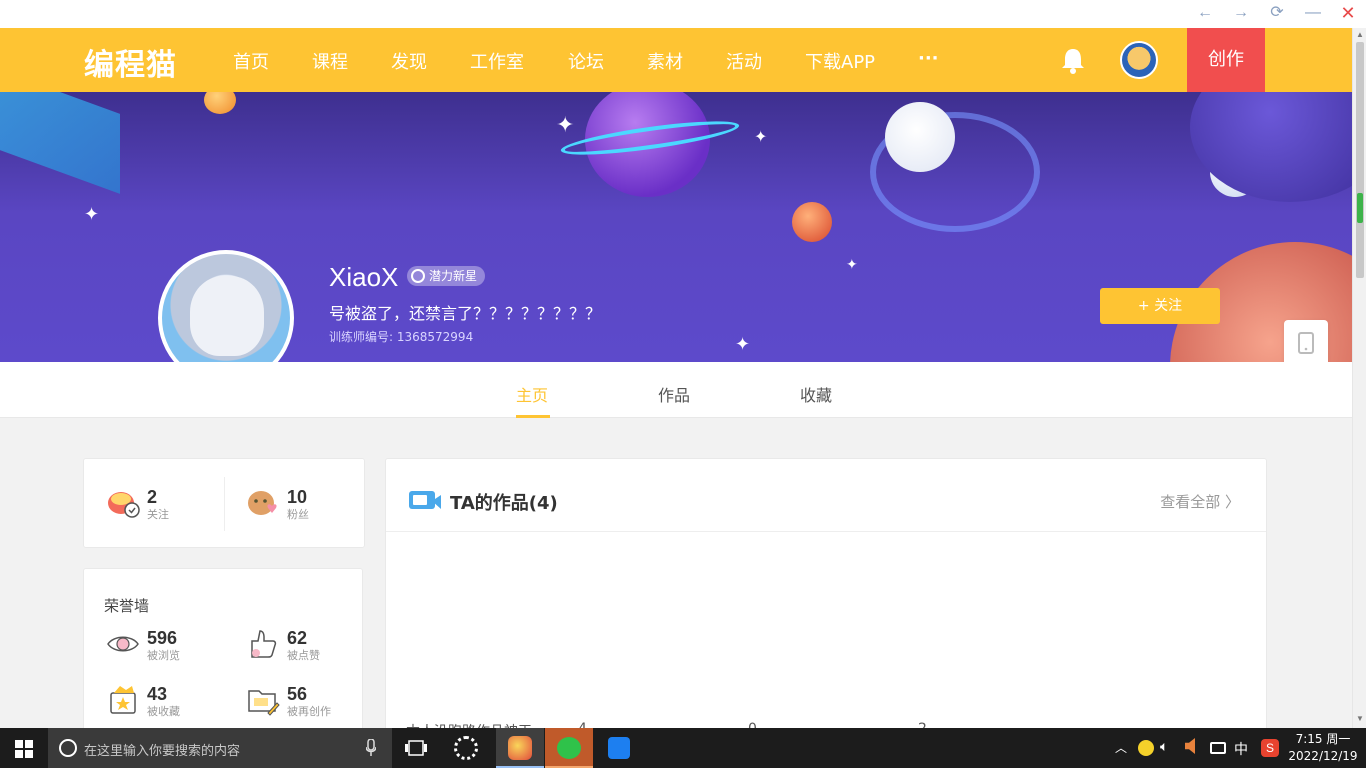  I want to click on taskbar-app-wechat, so click(569, 748).